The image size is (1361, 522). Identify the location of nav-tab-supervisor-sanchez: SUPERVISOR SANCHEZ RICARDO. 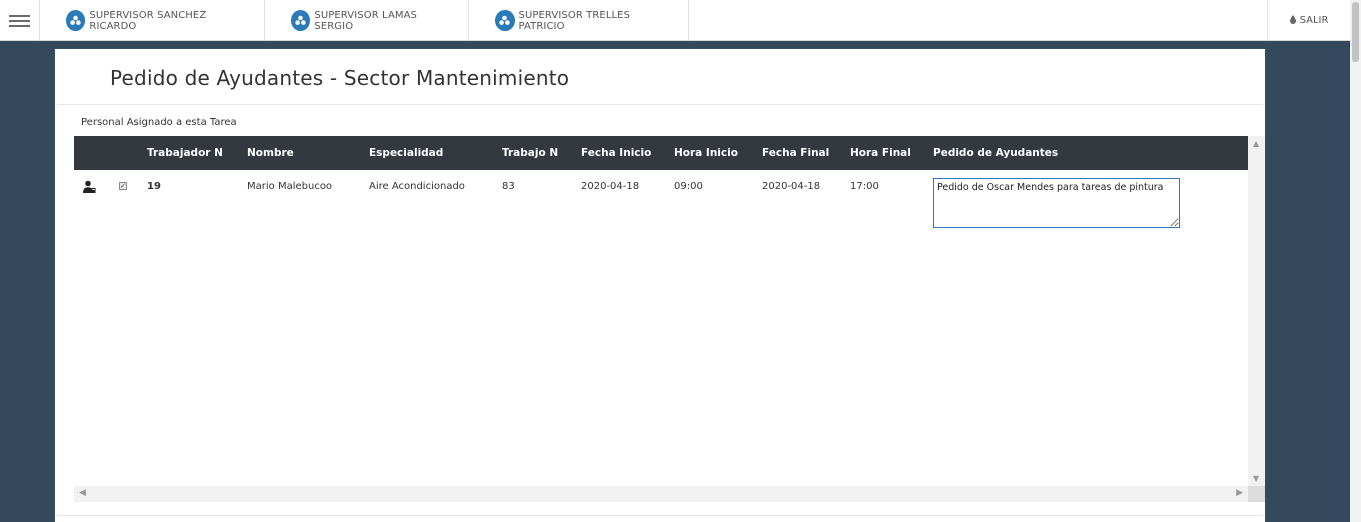
(152, 20).